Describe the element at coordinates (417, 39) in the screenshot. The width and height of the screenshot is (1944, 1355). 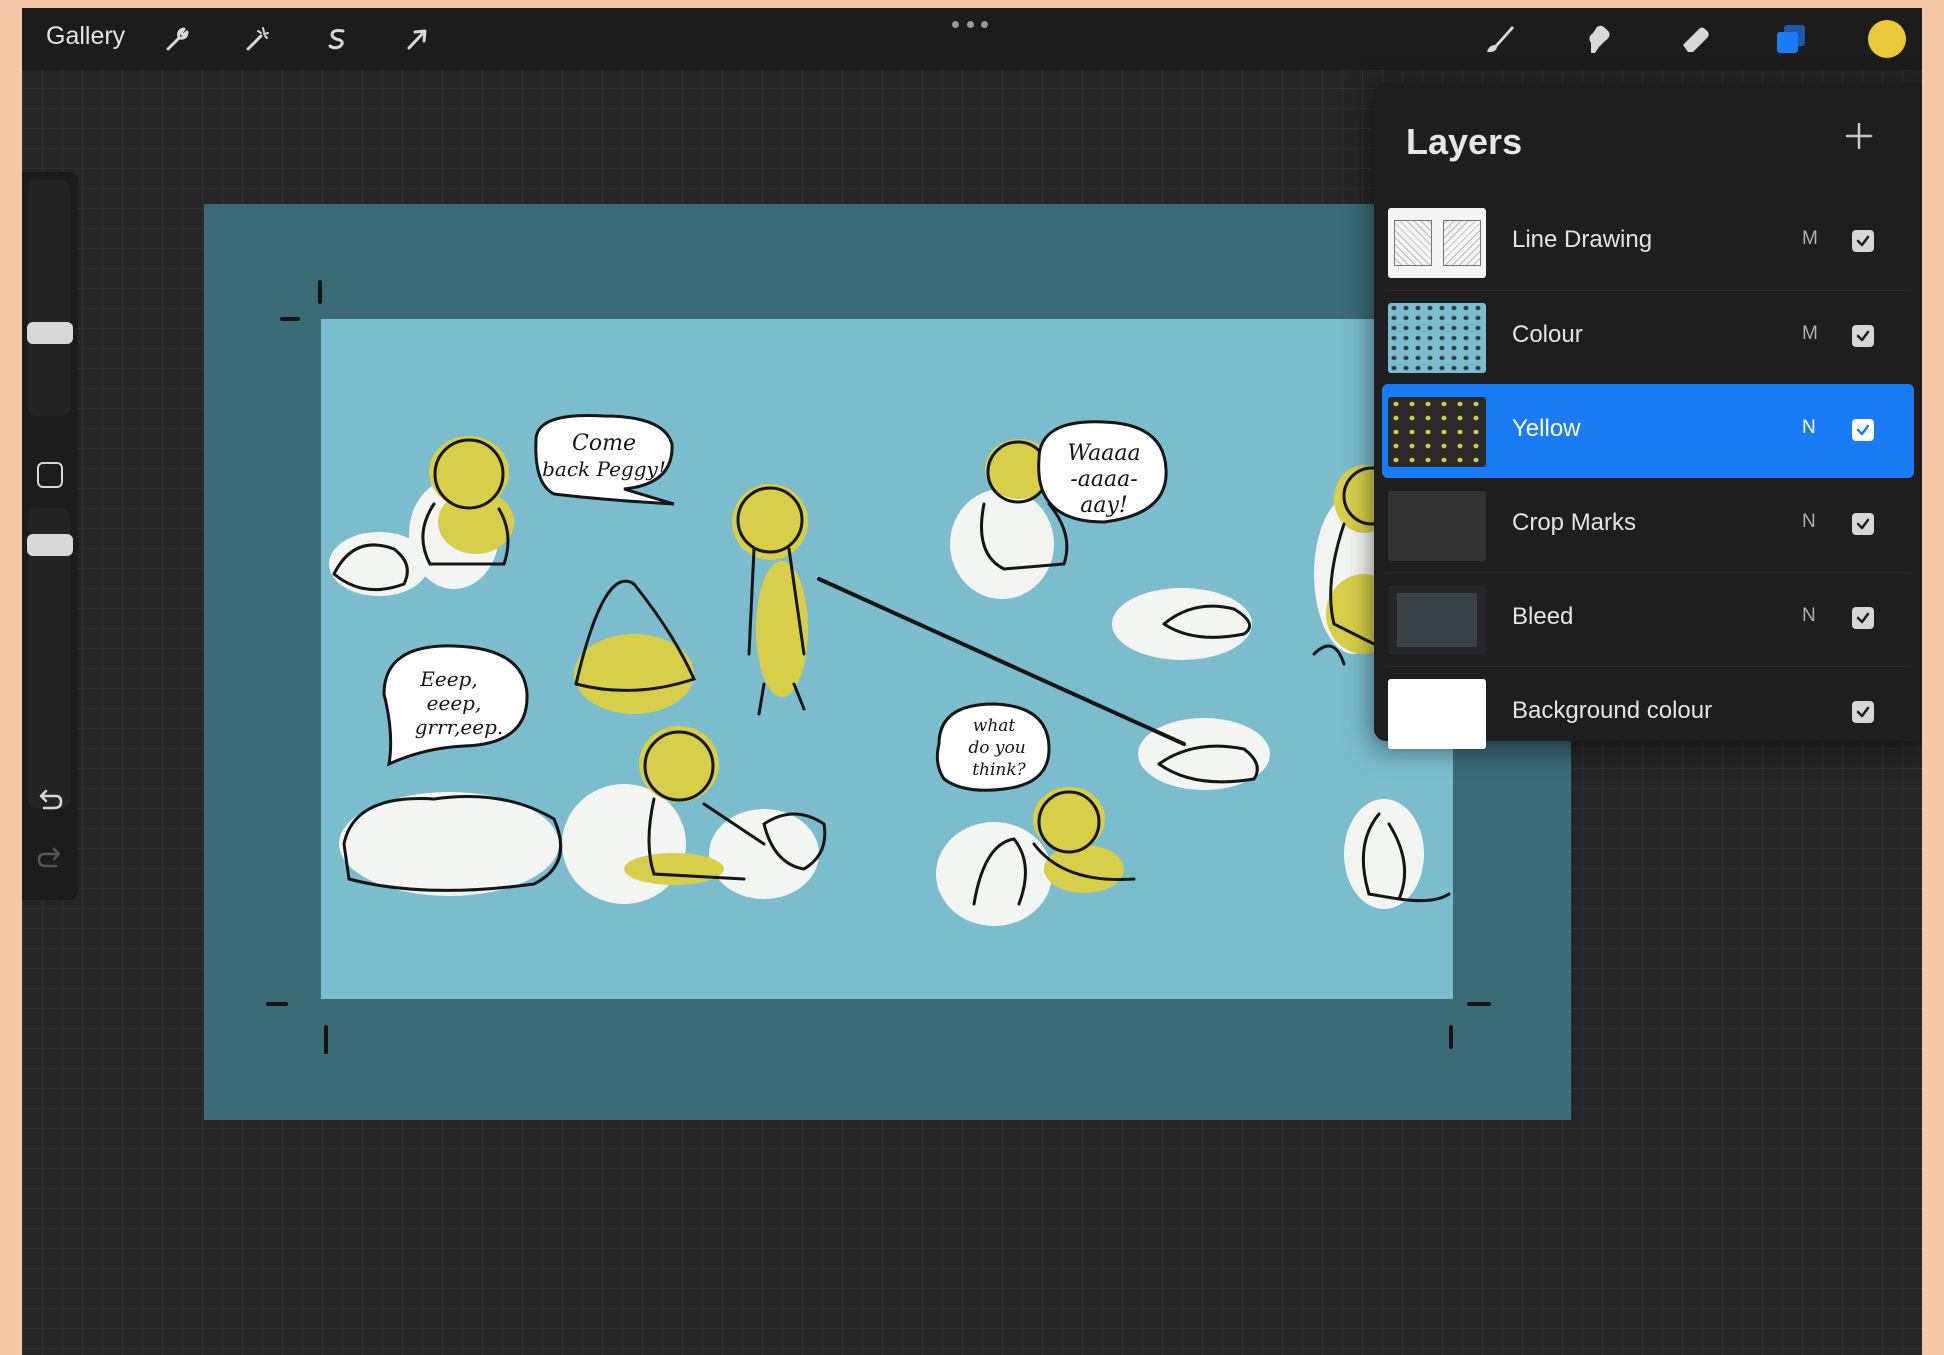
I see `transform-arrow-icon` at that location.